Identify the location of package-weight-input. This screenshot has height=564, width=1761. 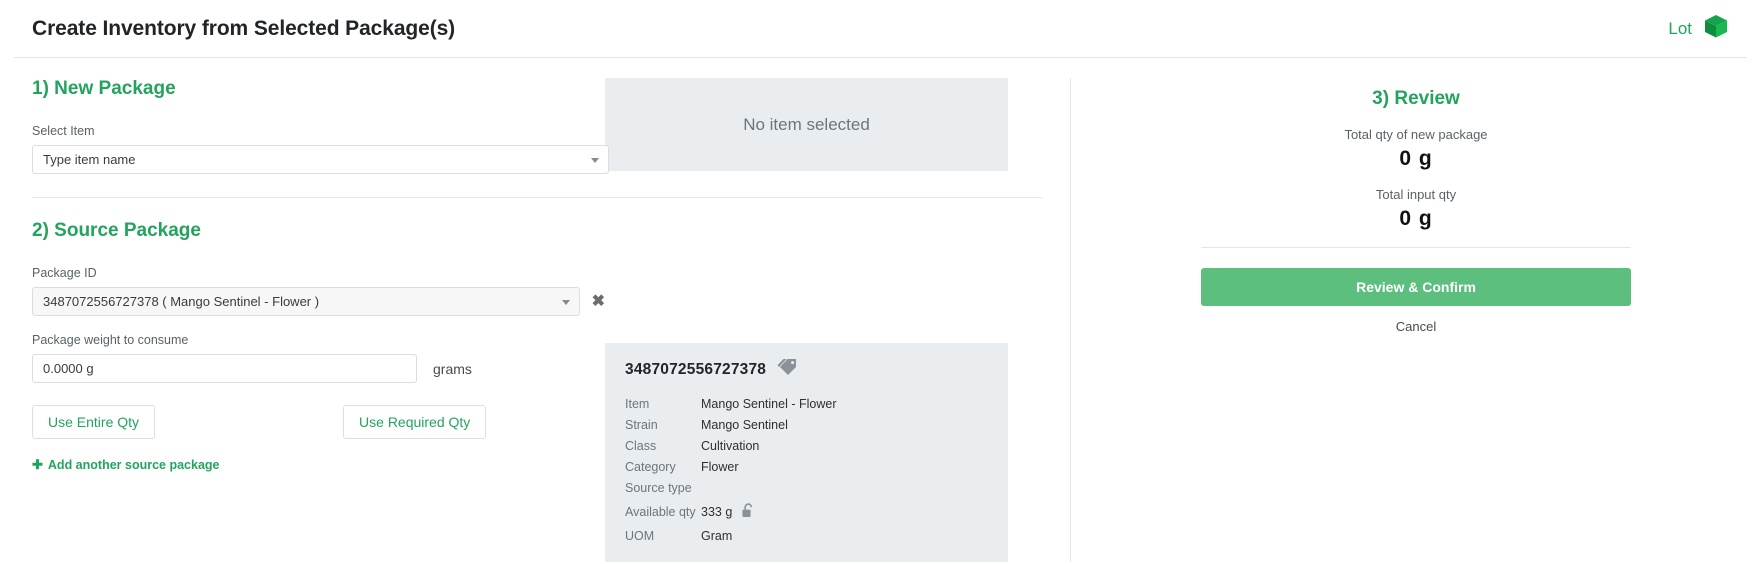
(224, 368).